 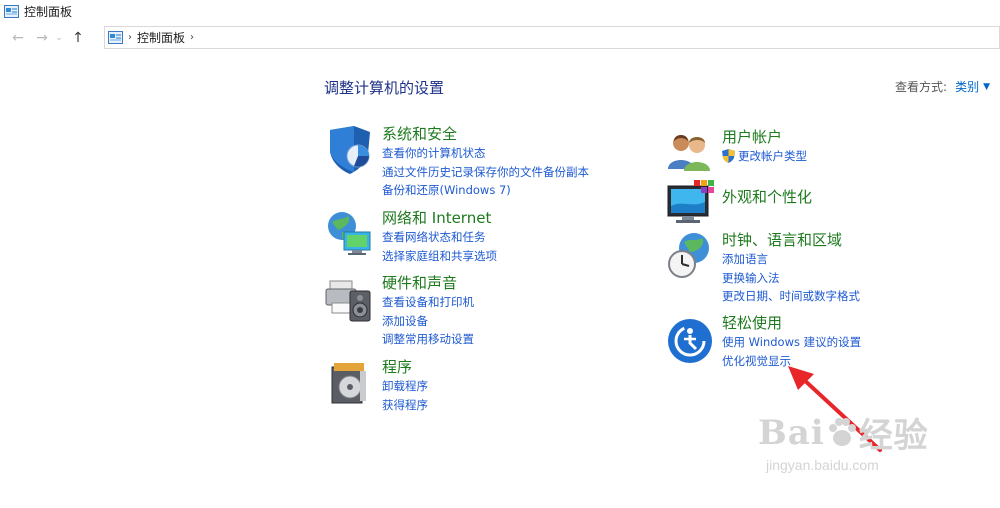 What do you see at coordinates (690, 153) in the screenshot?
I see `users-icon` at bounding box center [690, 153].